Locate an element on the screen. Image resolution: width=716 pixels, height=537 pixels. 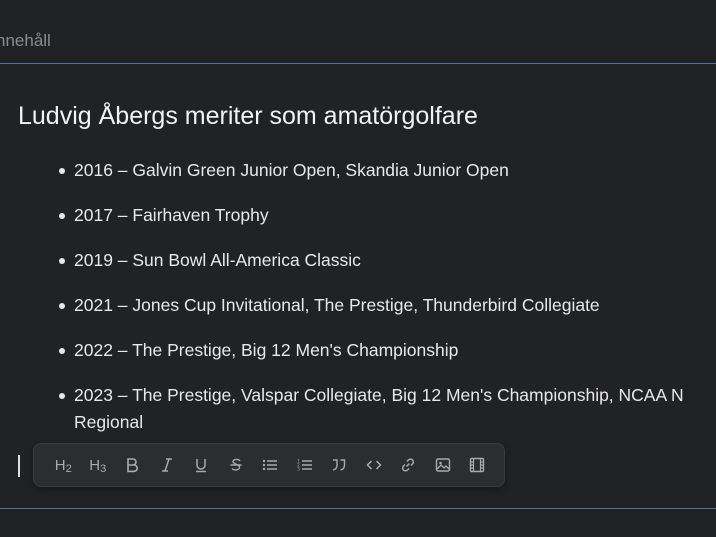
quote-icon is located at coordinates (339, 465).